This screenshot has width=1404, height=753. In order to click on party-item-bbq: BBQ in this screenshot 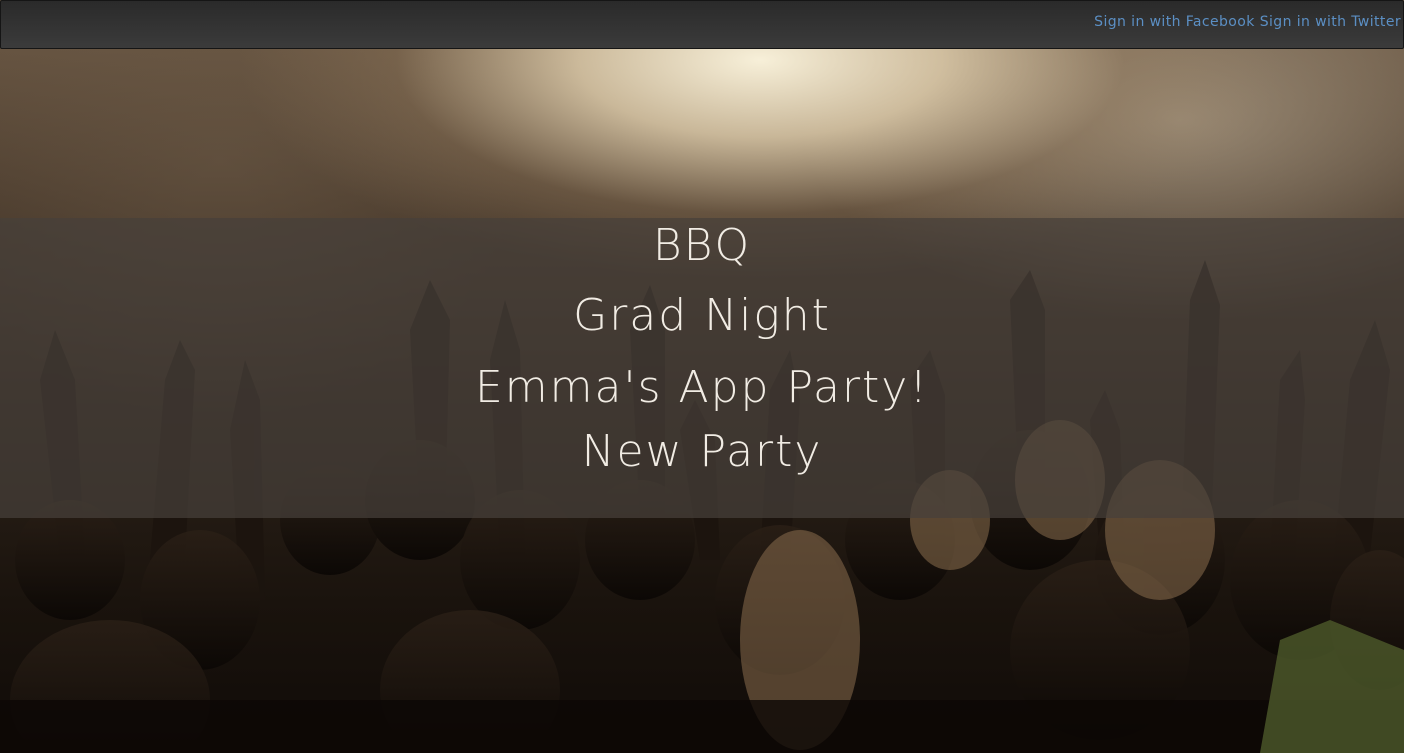, I will do `click(702, 246)`.